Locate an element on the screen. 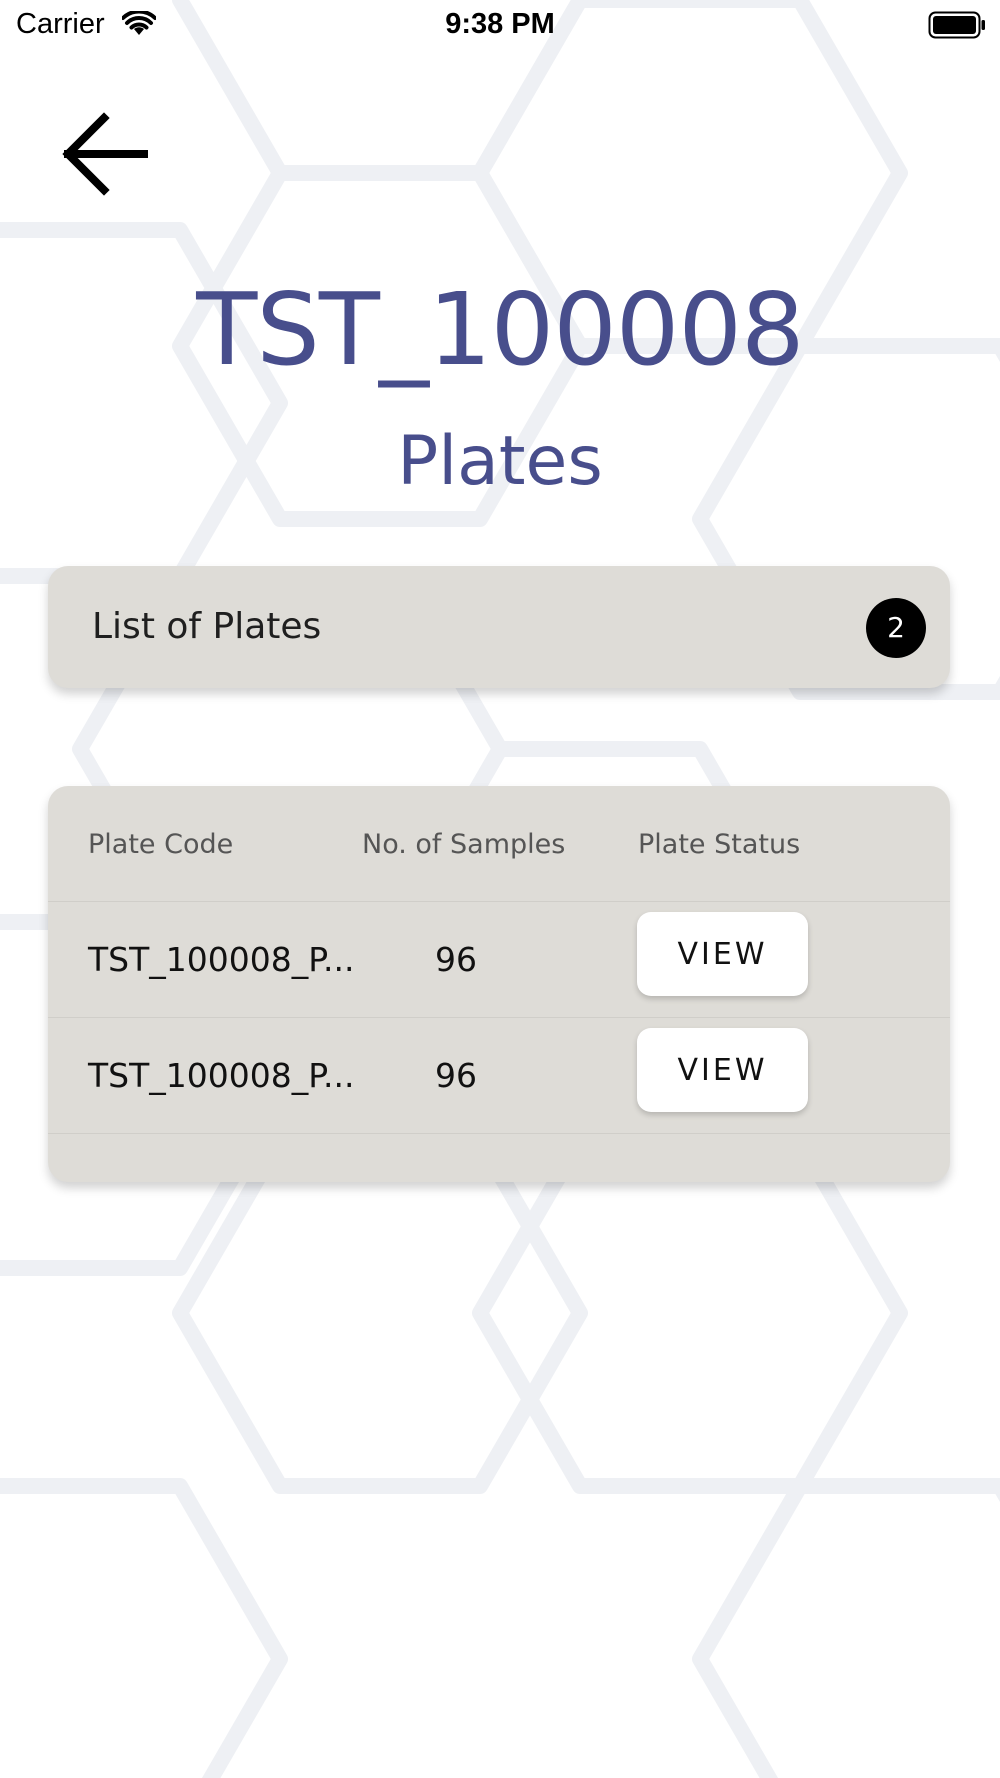 This screenshot has width=1000, height=1778. table-divider is located at coordinates (499, 1133).